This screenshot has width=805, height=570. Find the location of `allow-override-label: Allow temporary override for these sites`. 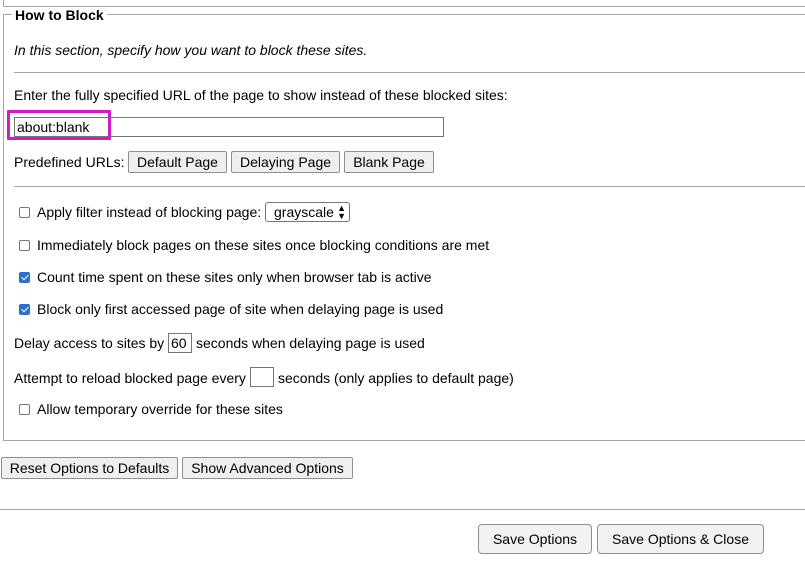

allow-override-label: Allow temporary override for these sites is located at coordinates (160, 409).